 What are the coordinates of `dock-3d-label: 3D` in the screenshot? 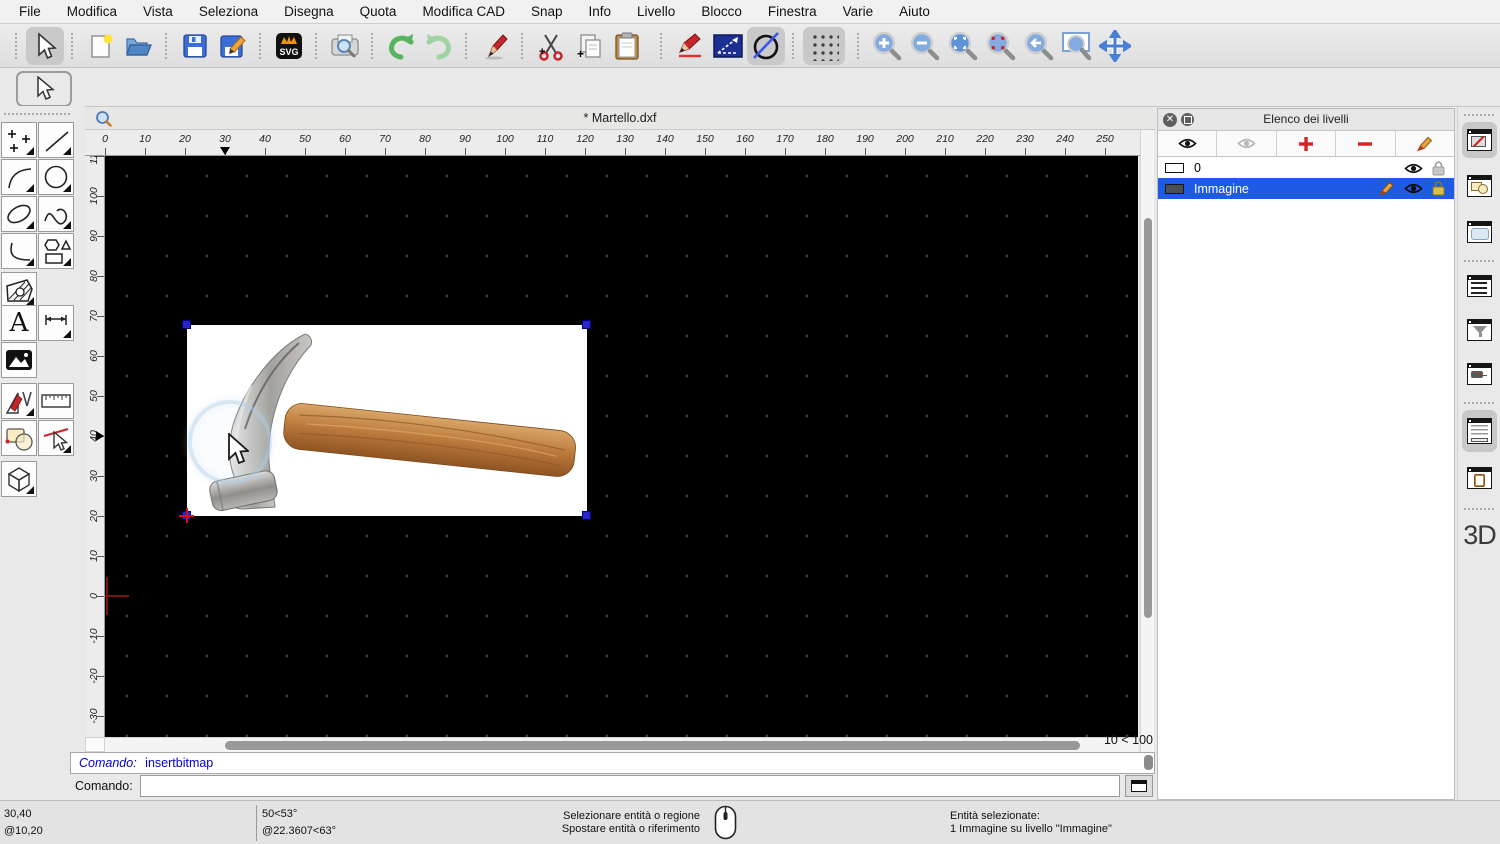 It's located at (1479, 535).